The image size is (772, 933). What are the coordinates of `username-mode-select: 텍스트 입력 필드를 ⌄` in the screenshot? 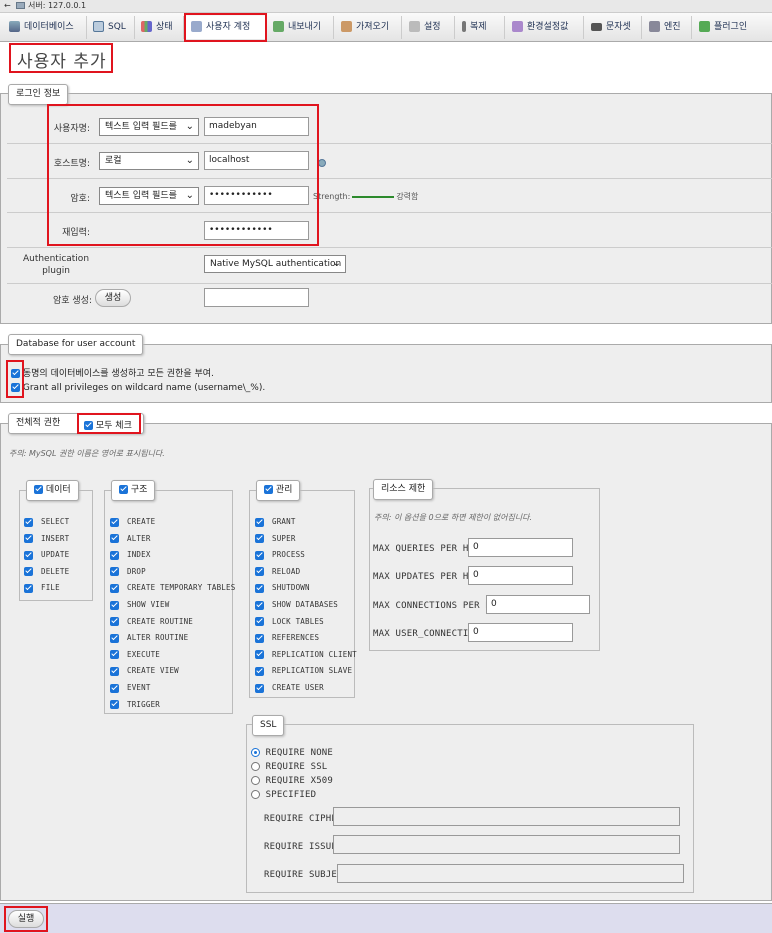 It's located at (149, 127).